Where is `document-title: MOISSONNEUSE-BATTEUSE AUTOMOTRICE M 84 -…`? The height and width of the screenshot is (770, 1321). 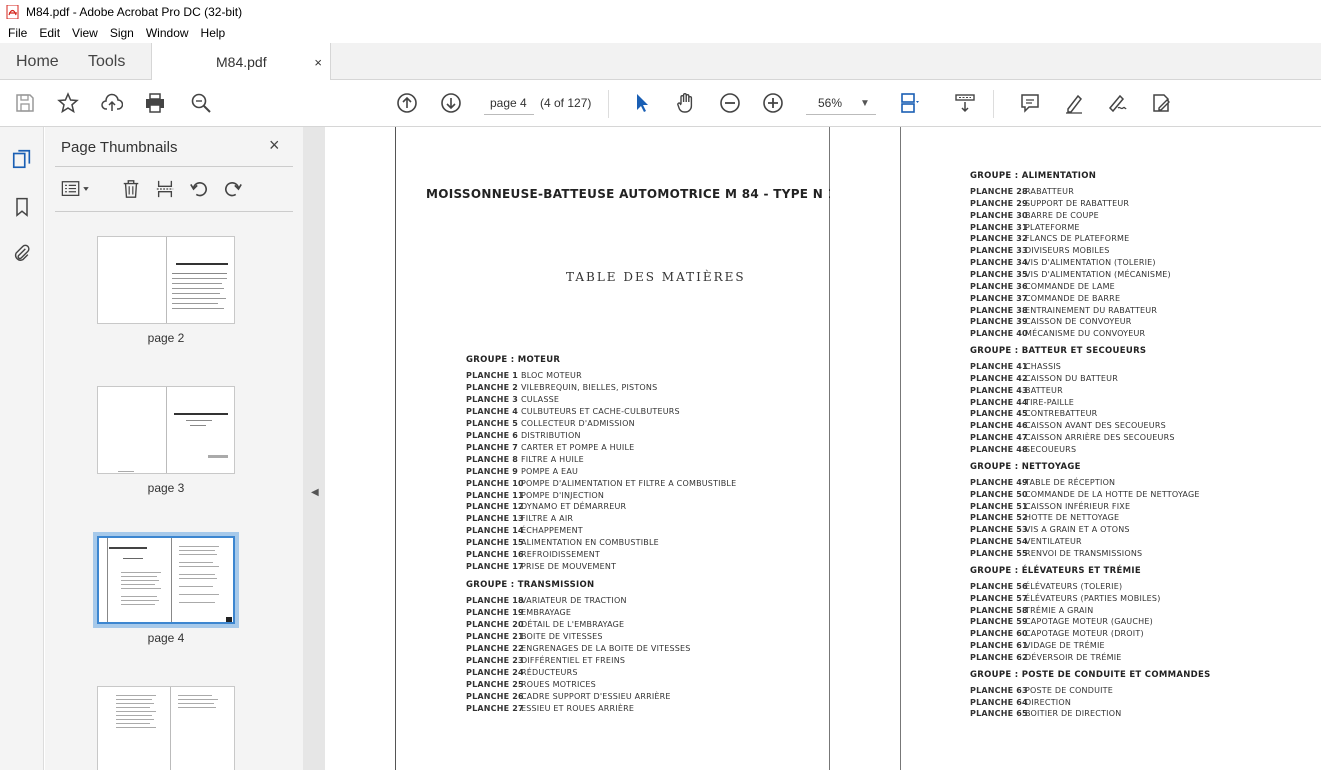 document-title: MOISSONNEUSE-BATTEUSE AUTOMOTRICE M 84 -… is located at coordinates (635, 194).